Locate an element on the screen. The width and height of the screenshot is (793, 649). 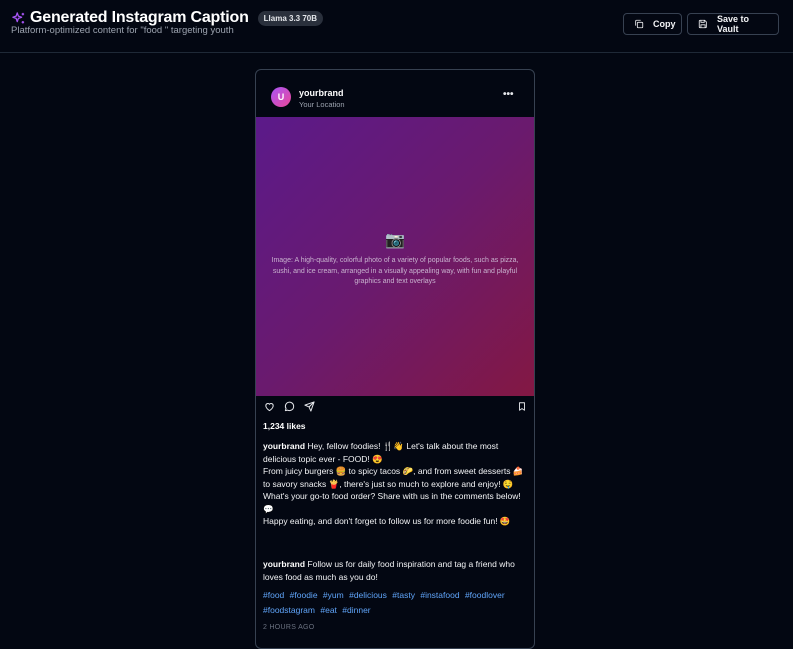
hashtag: #foodstagram is located at coordinates (289, 610).